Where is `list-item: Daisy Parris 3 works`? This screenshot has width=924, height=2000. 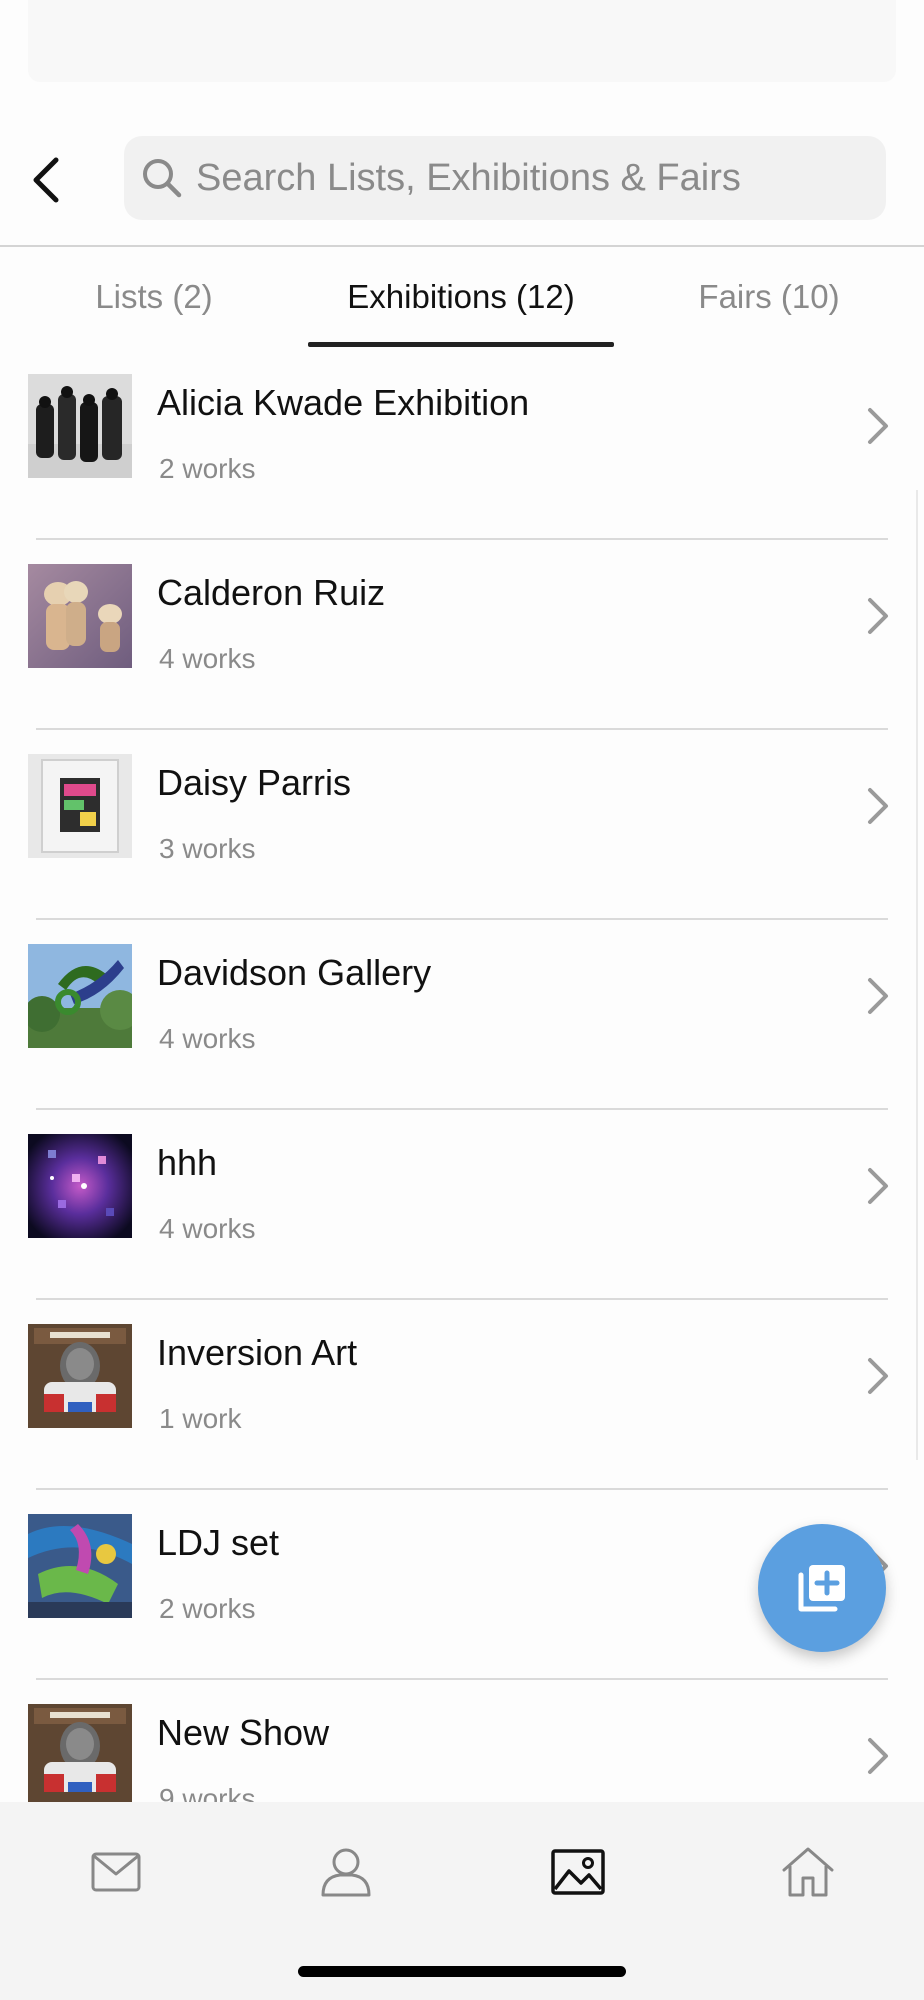 list-item: Daisy Parris 3 works is located at coordinates (462, 825).